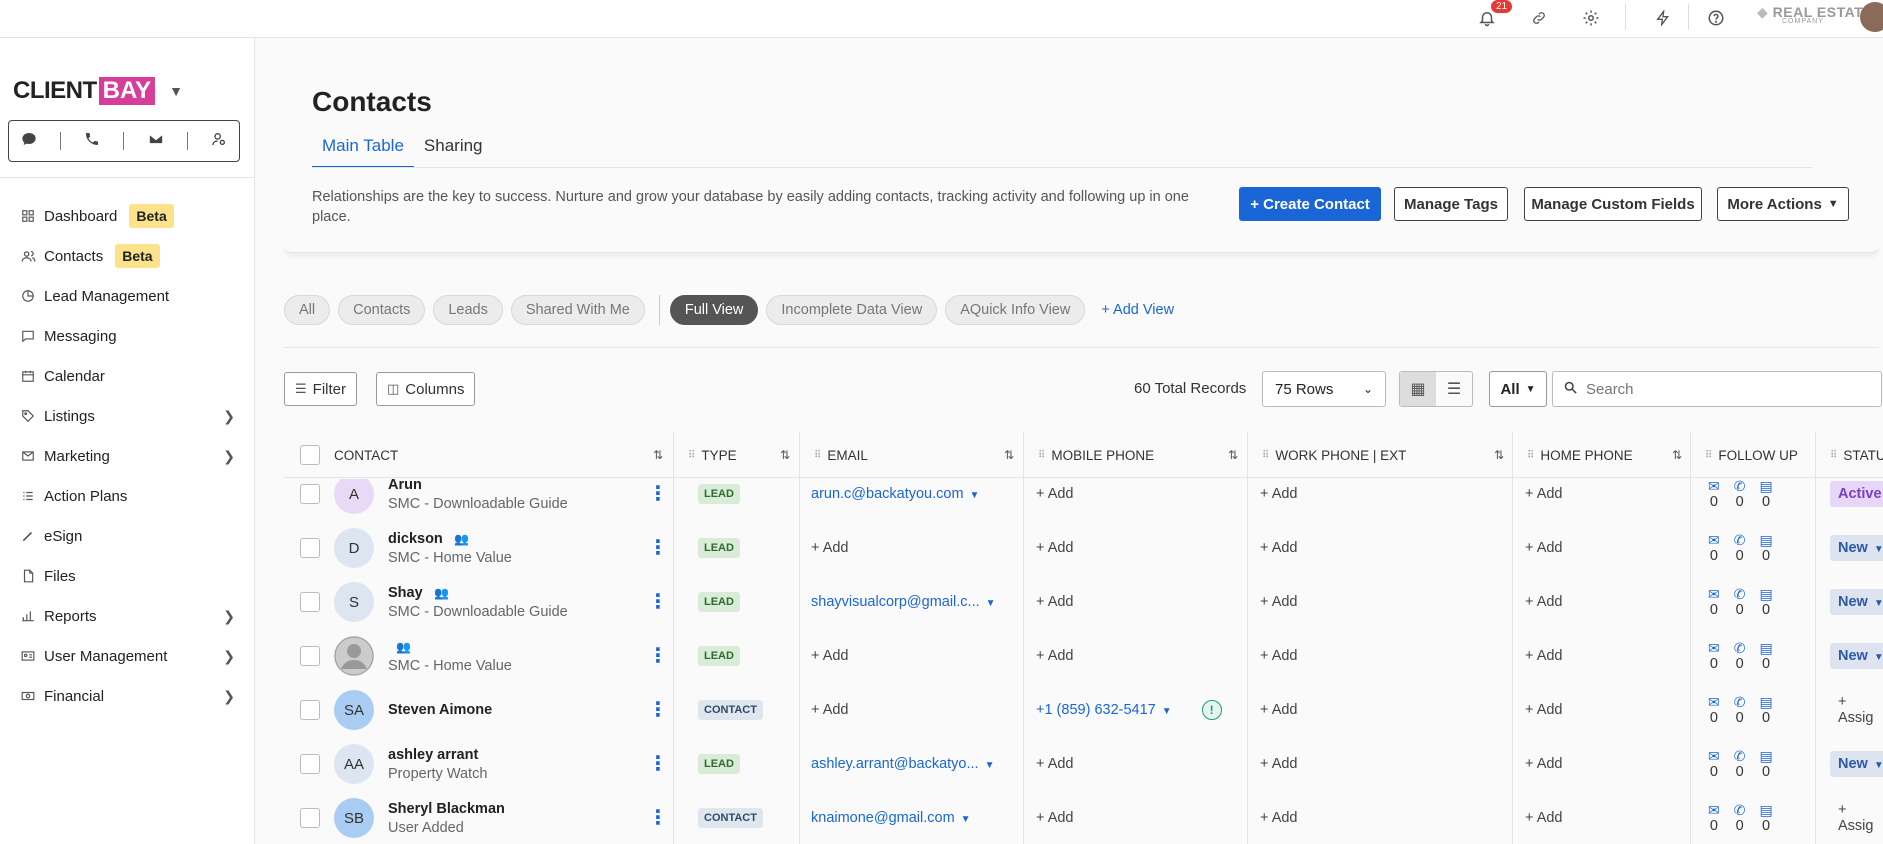 The height and width of the screenshot is (844, 1883). Describe the element at coordinates (440, 710) in the screenshot. I see `contact-name: Steven Aimone` at that location.